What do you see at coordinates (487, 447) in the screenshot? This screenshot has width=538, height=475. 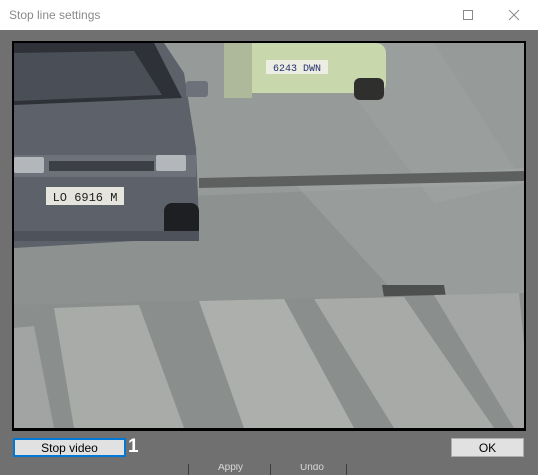 I see `ok-button: OK` at bounding box center [487, 447].